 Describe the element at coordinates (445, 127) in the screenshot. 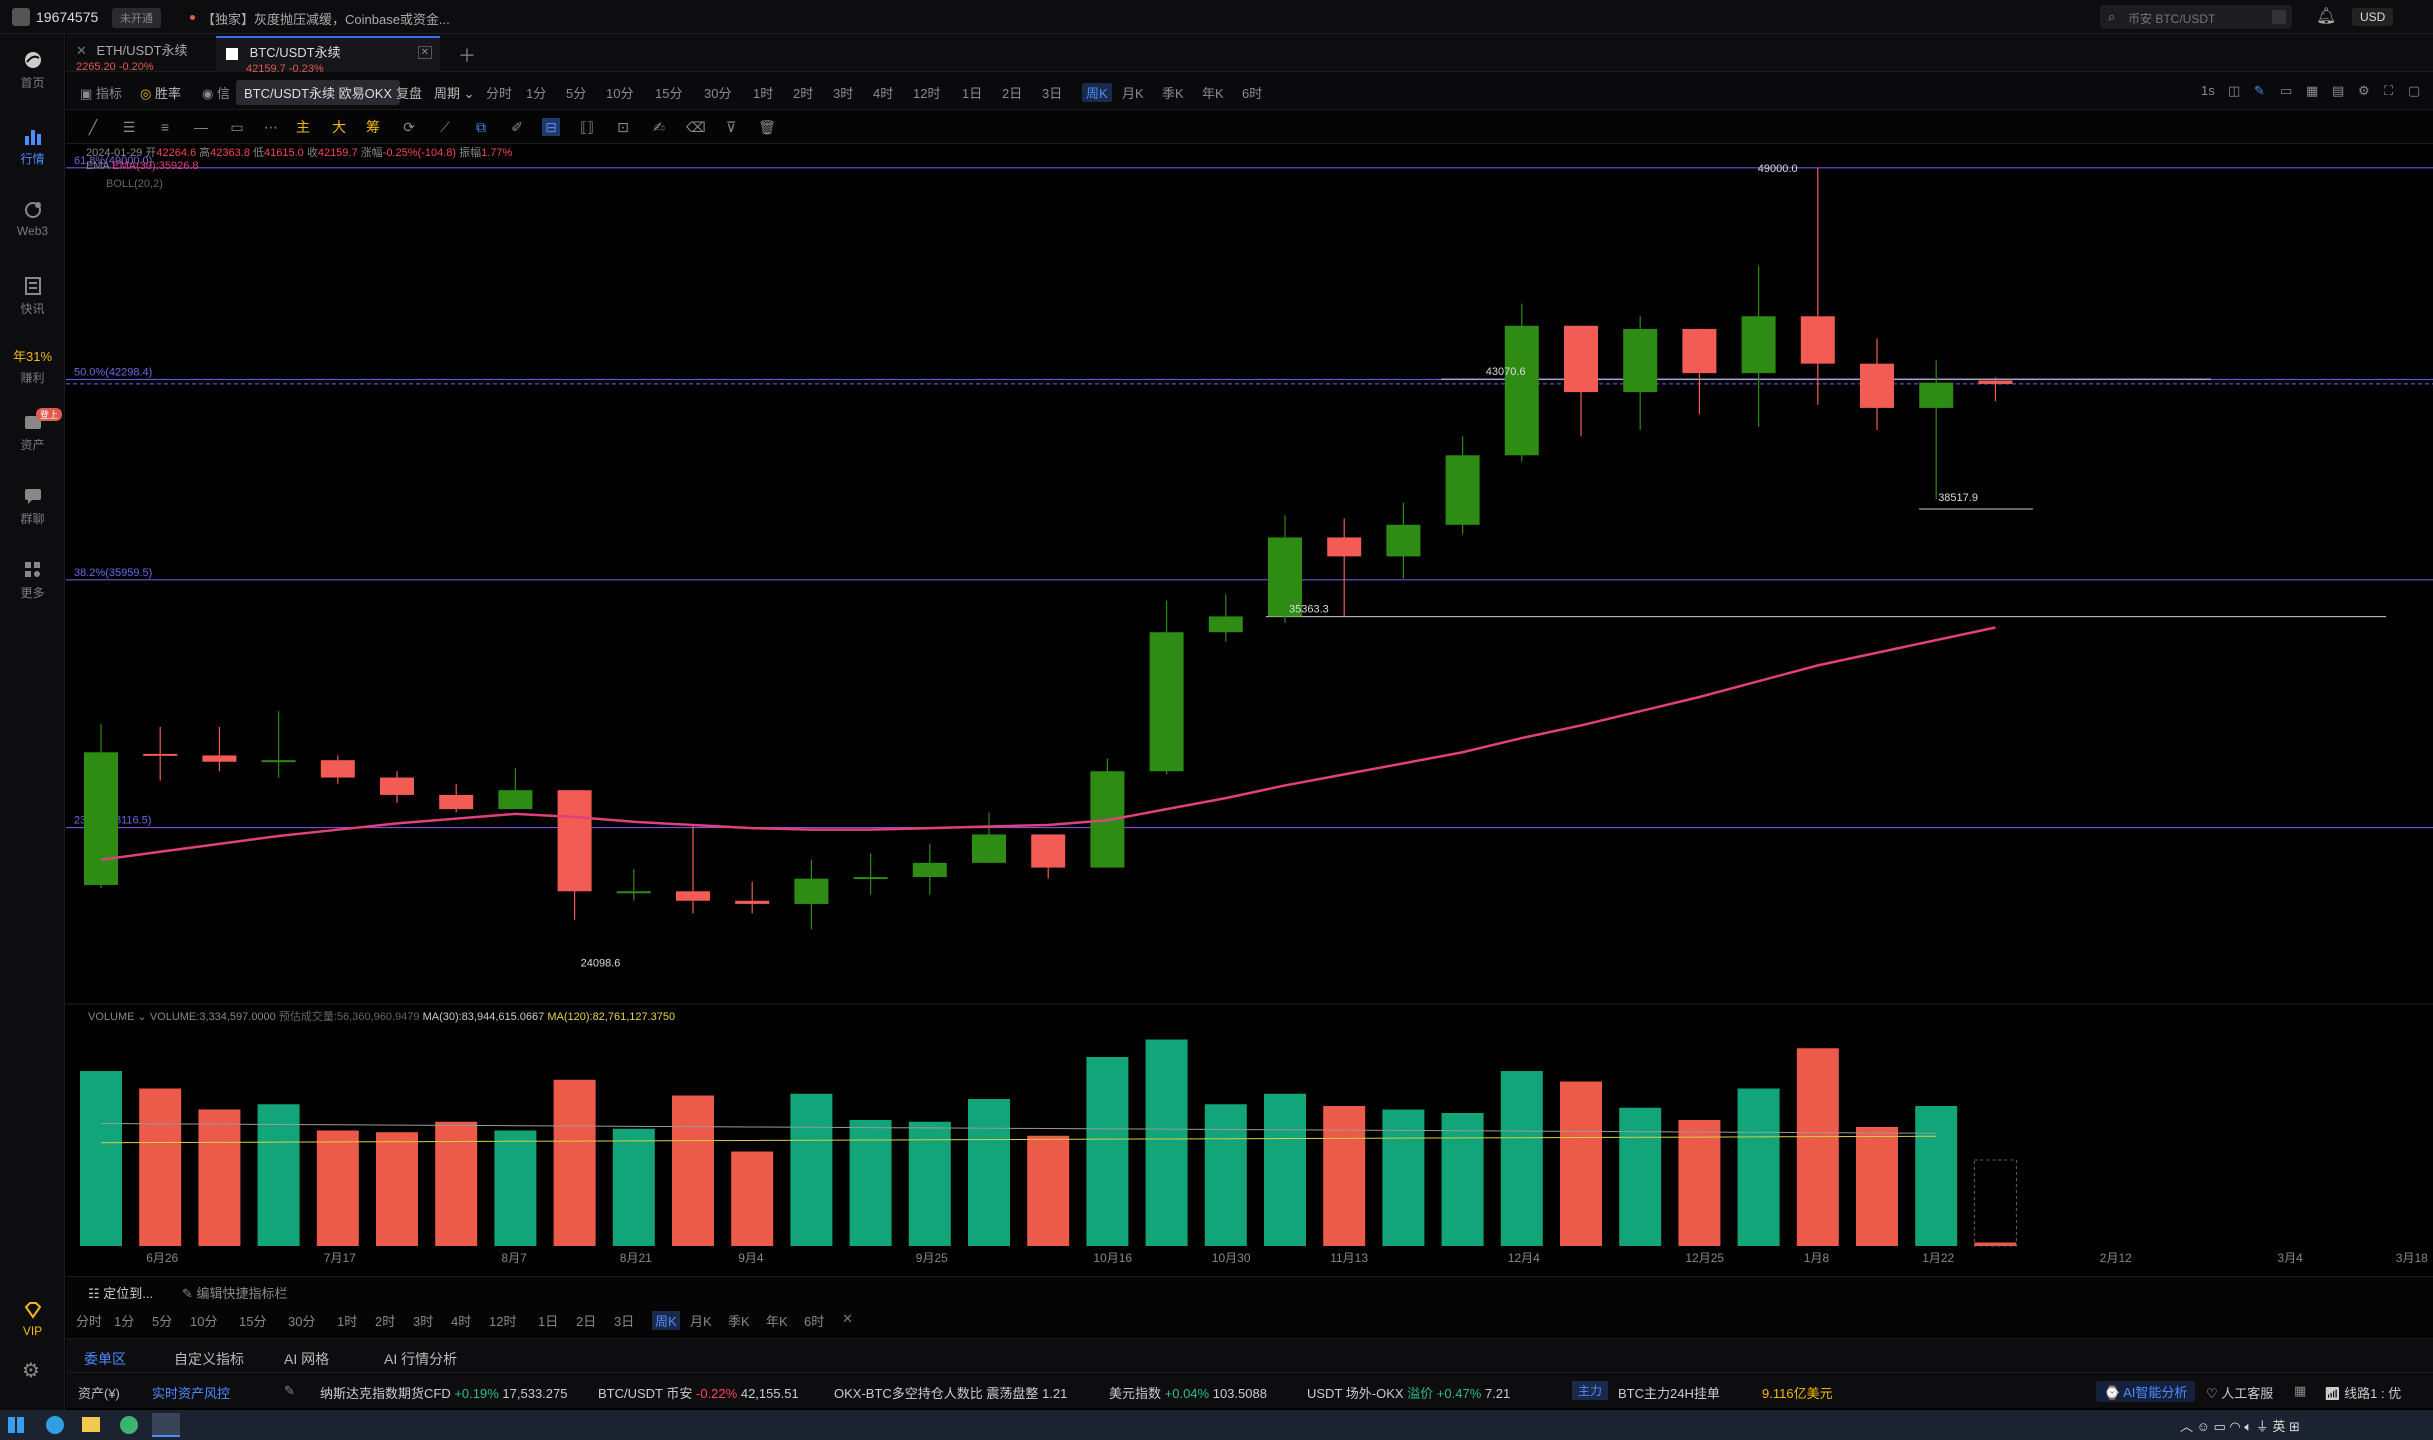

I see `measure-icon: ⟋` at that location.